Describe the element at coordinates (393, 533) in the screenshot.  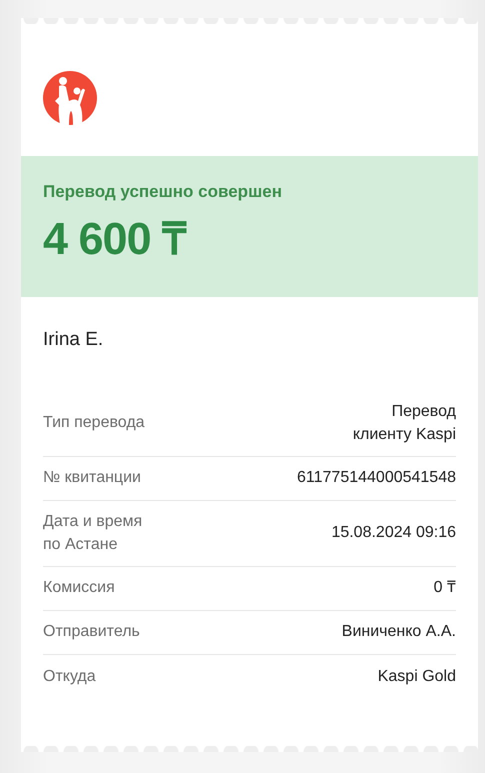
I see `detail-value: 15.08.2024 09:16` at that location.